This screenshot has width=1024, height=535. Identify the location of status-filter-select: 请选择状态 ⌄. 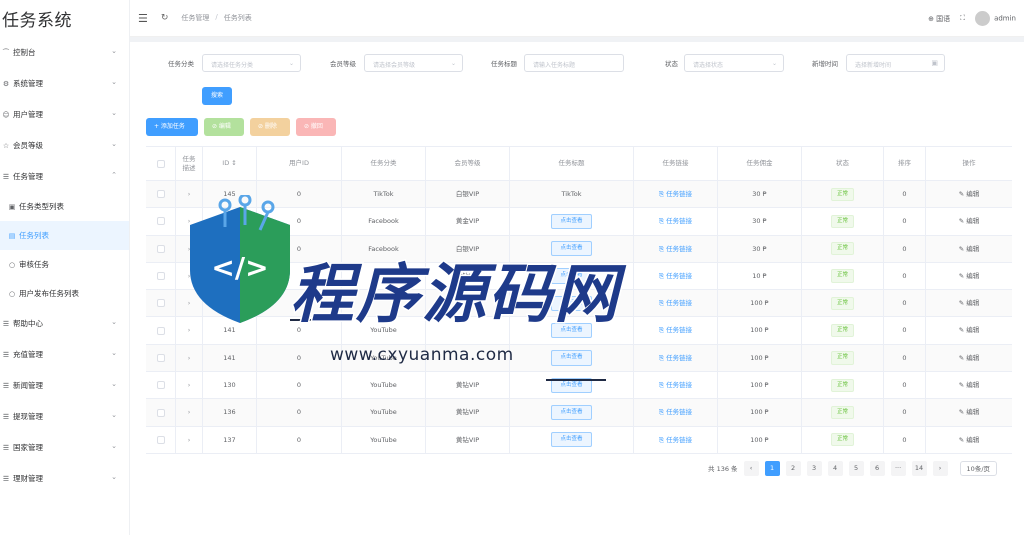
(734, 63).